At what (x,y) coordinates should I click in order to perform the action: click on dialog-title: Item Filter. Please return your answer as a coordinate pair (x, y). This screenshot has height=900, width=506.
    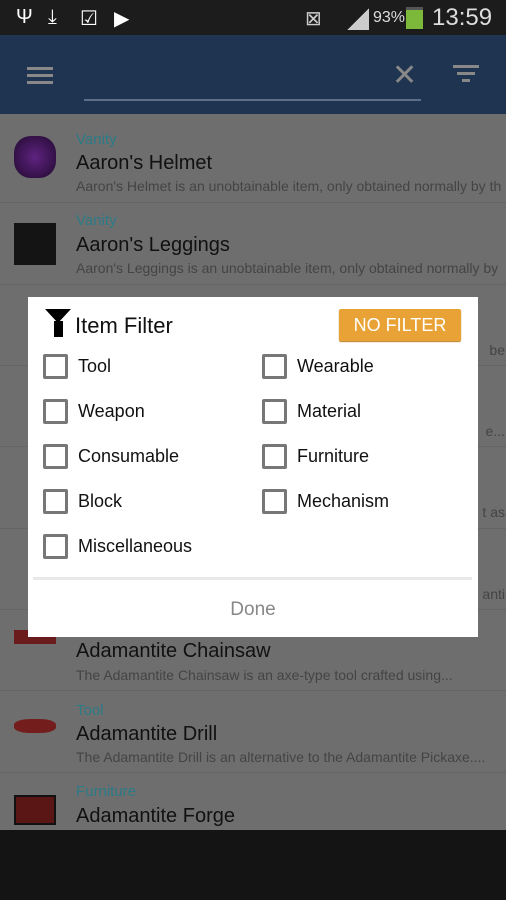
    Looking at the image, I should click on (124, 325).